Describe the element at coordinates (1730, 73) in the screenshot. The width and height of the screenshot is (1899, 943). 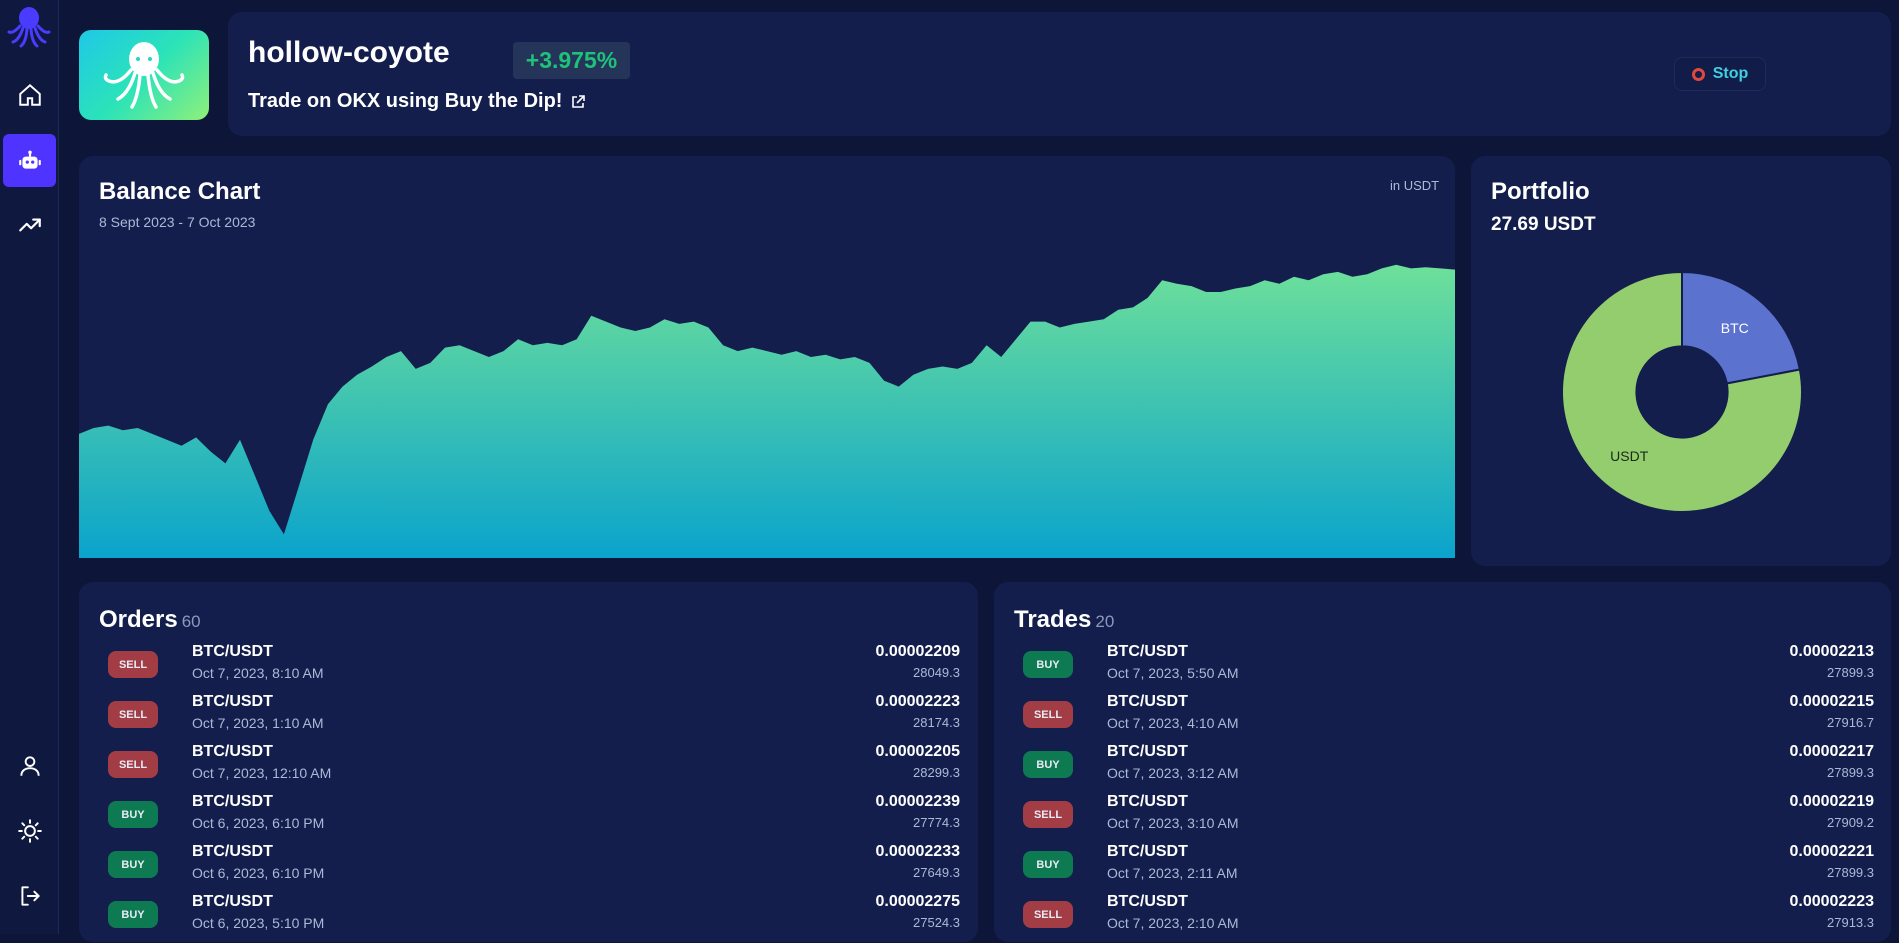
I see `stop-button-label: Stop` at that location.